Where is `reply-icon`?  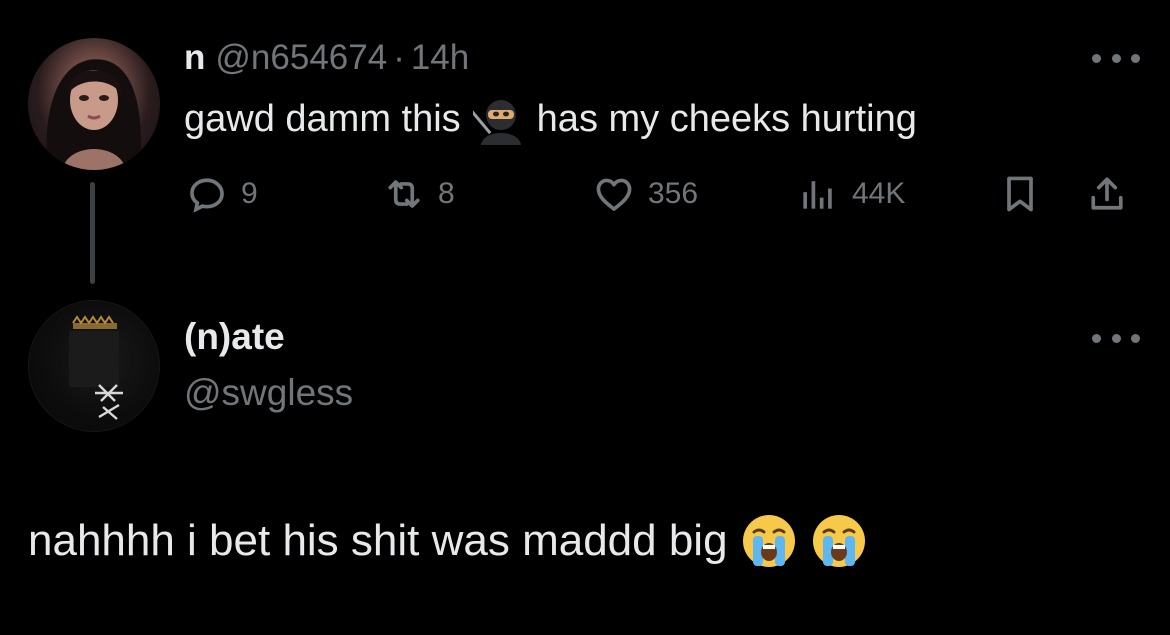
reply-icon is located at coordinates (207, 195).